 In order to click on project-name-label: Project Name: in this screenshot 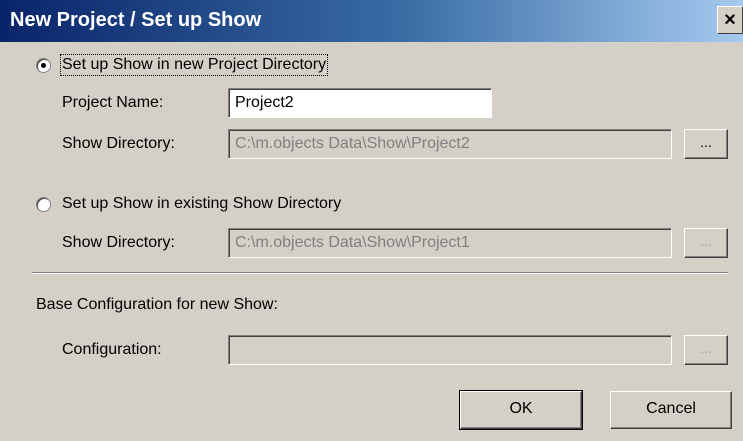, I will do `click(113, 102)`.